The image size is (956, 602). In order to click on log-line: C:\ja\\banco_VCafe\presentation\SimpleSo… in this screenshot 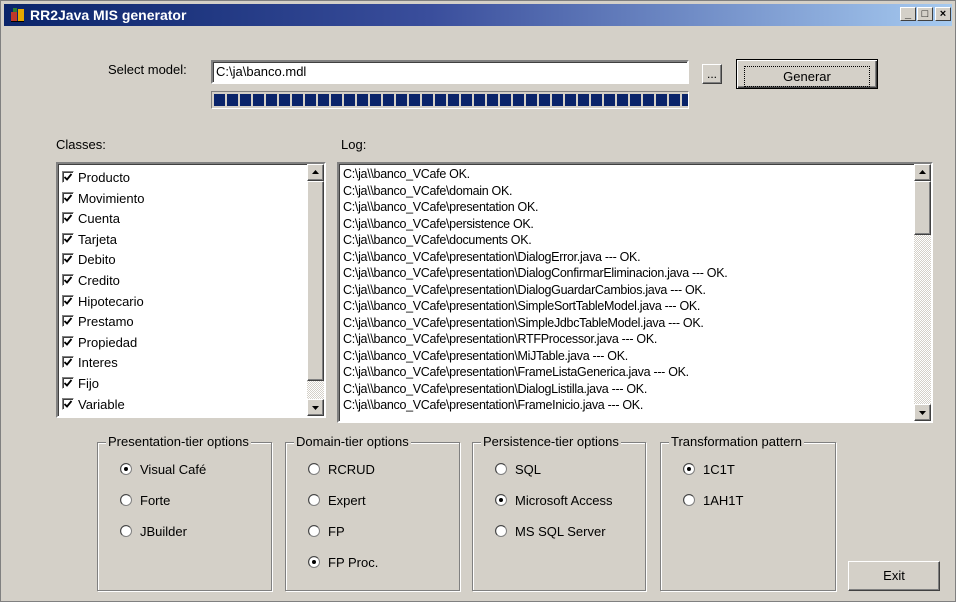, I will do `click(522, 306)`.